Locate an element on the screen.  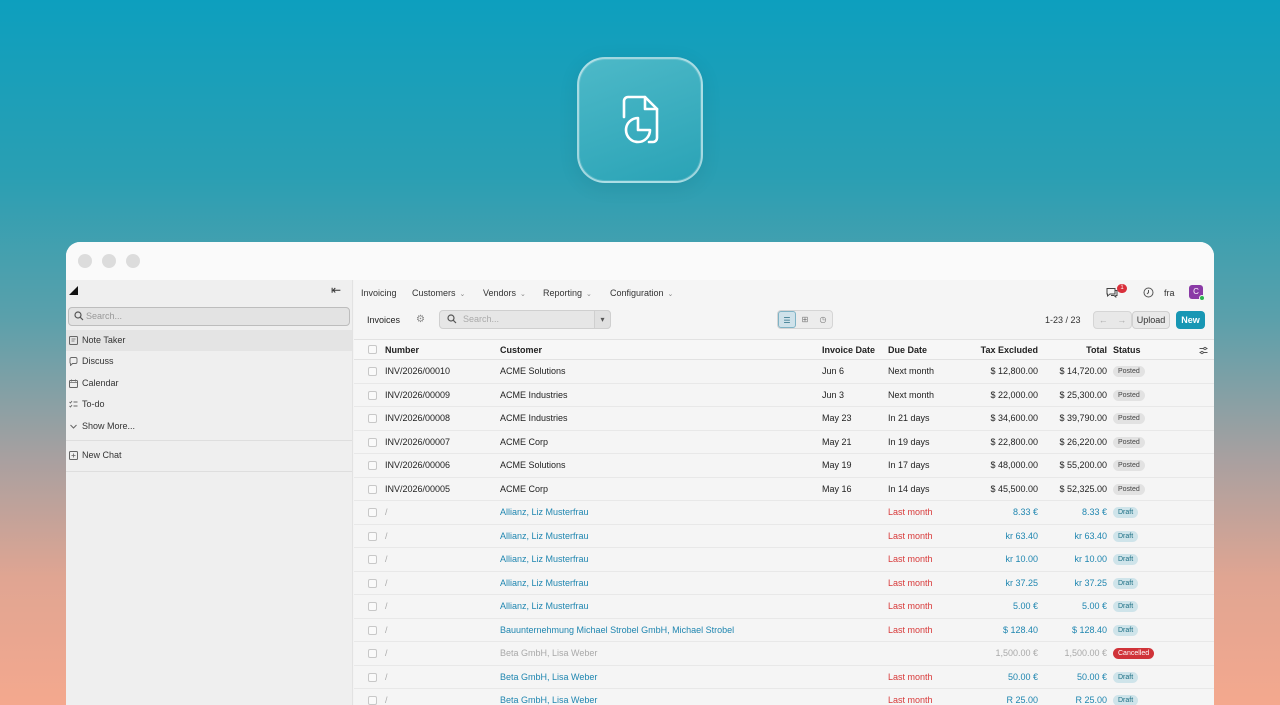
menu-invoicing: Invoicing is located at coordinates (379, 293).